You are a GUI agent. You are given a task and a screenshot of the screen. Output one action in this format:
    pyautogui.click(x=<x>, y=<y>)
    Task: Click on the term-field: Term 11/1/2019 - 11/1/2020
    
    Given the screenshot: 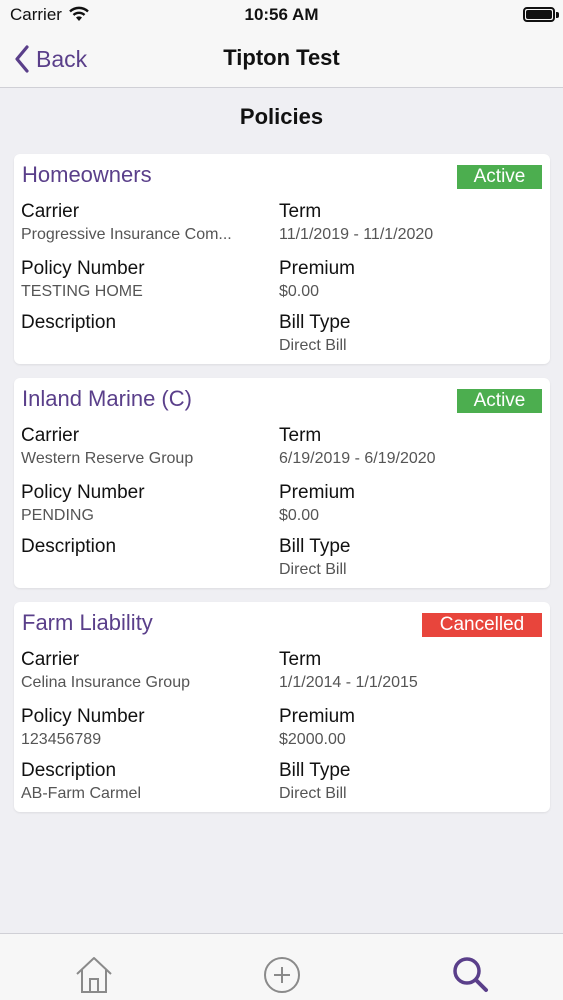 What is the action you would take?
    pyautogui.click(x=404, y=223)
    